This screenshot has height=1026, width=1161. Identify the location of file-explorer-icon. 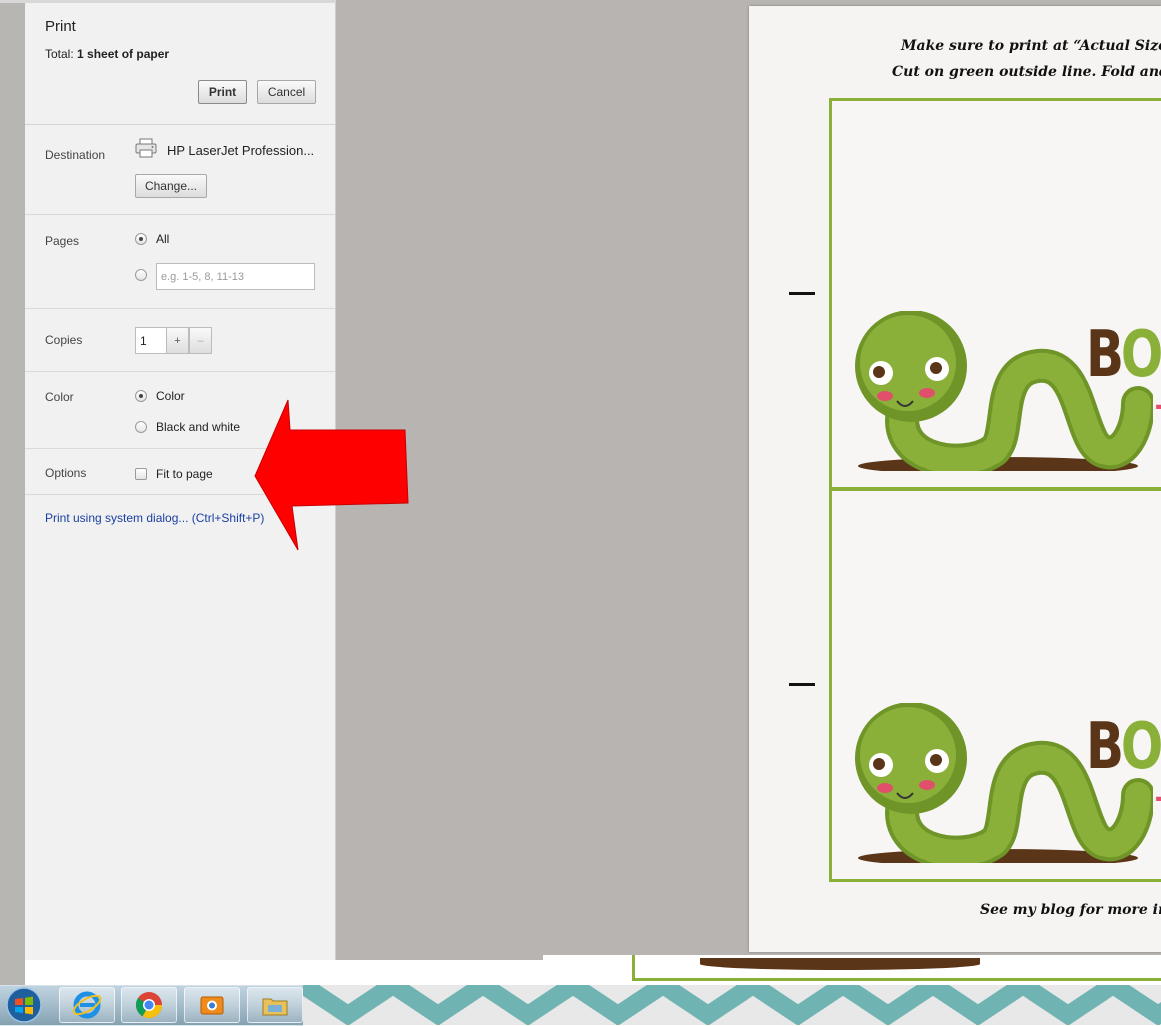
(275, 1007).